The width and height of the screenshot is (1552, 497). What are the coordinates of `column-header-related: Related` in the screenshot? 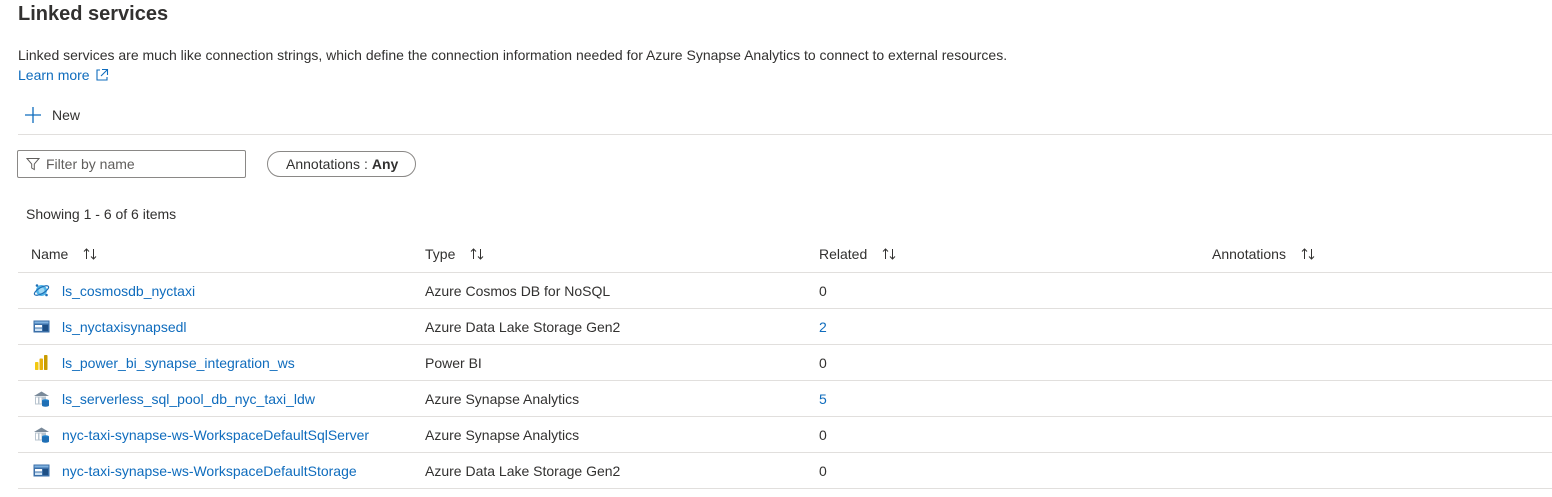 It's located at (858, 254).